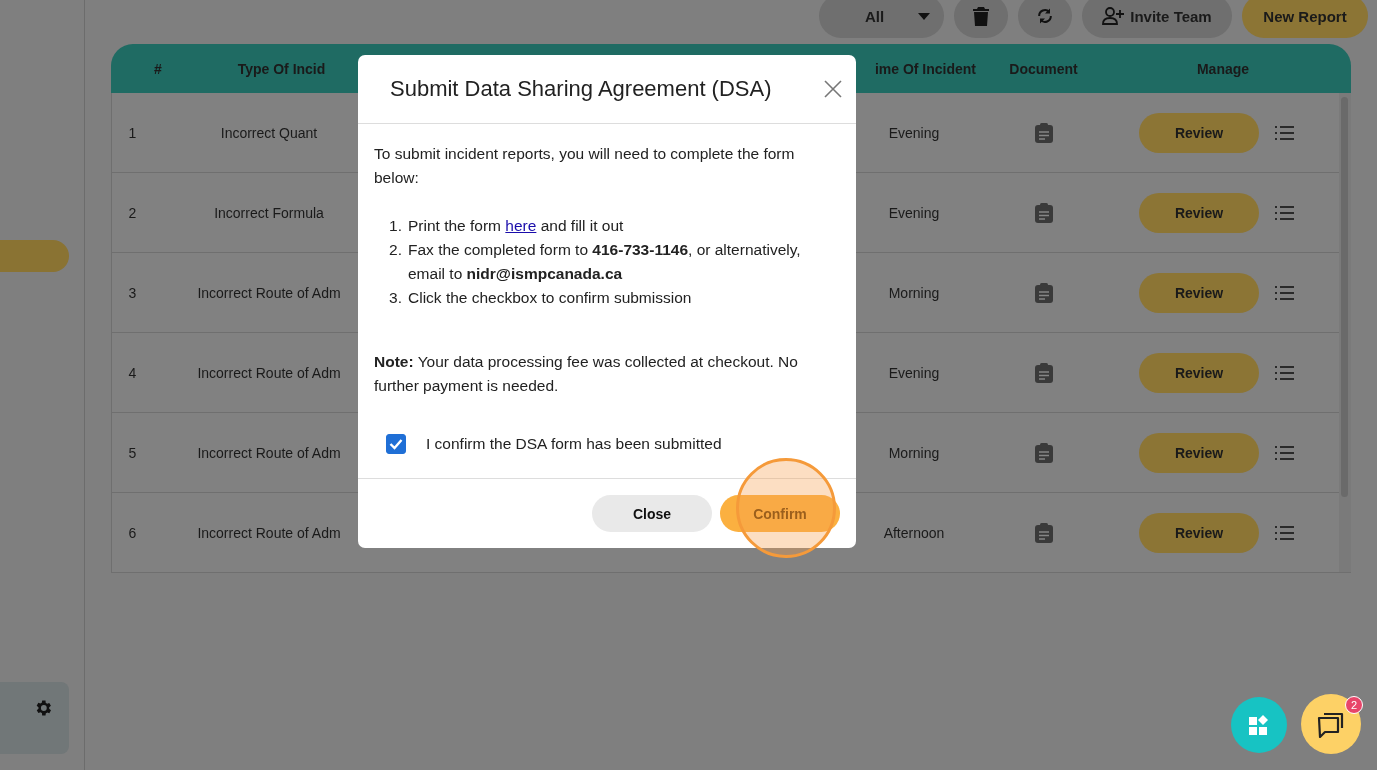 The image size is (1377, 770). Describe the element at coordinates (132, 292) in the screenshot. I see `table-cell-text: 3` at that location.